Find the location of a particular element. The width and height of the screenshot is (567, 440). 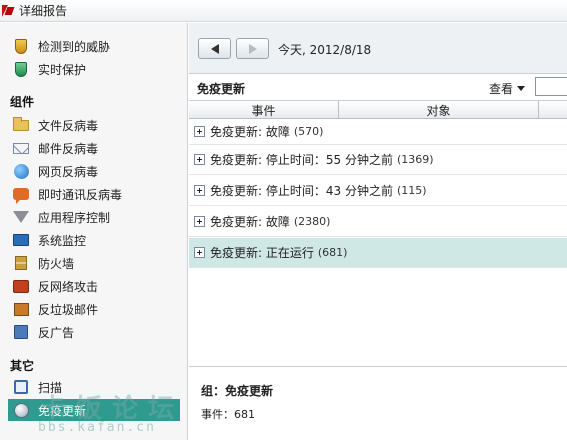

row-count: (115) is located at coordinates (411, 190).